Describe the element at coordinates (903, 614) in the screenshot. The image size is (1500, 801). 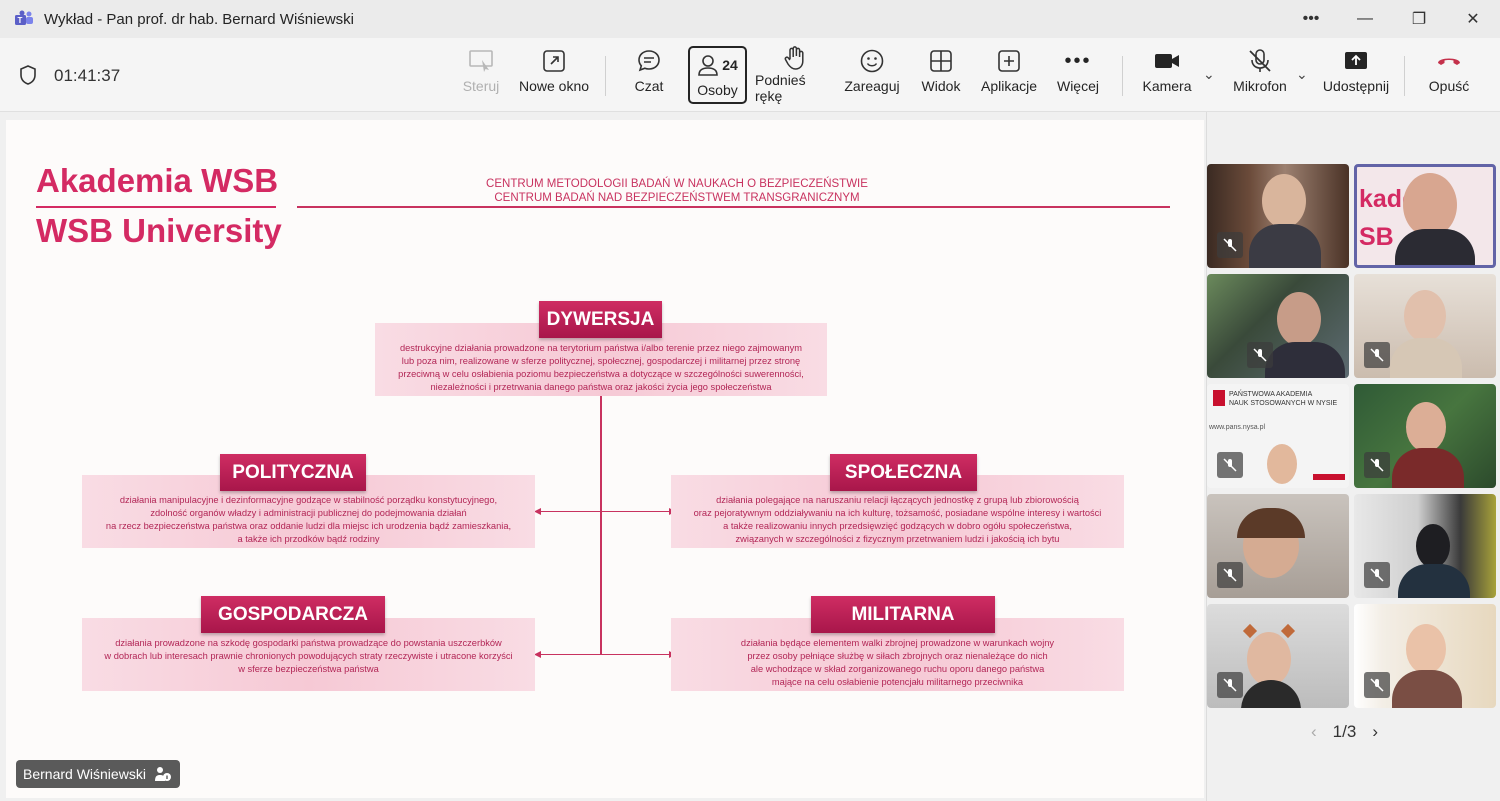
I see `militarna-label: MILITARNA` at that location.